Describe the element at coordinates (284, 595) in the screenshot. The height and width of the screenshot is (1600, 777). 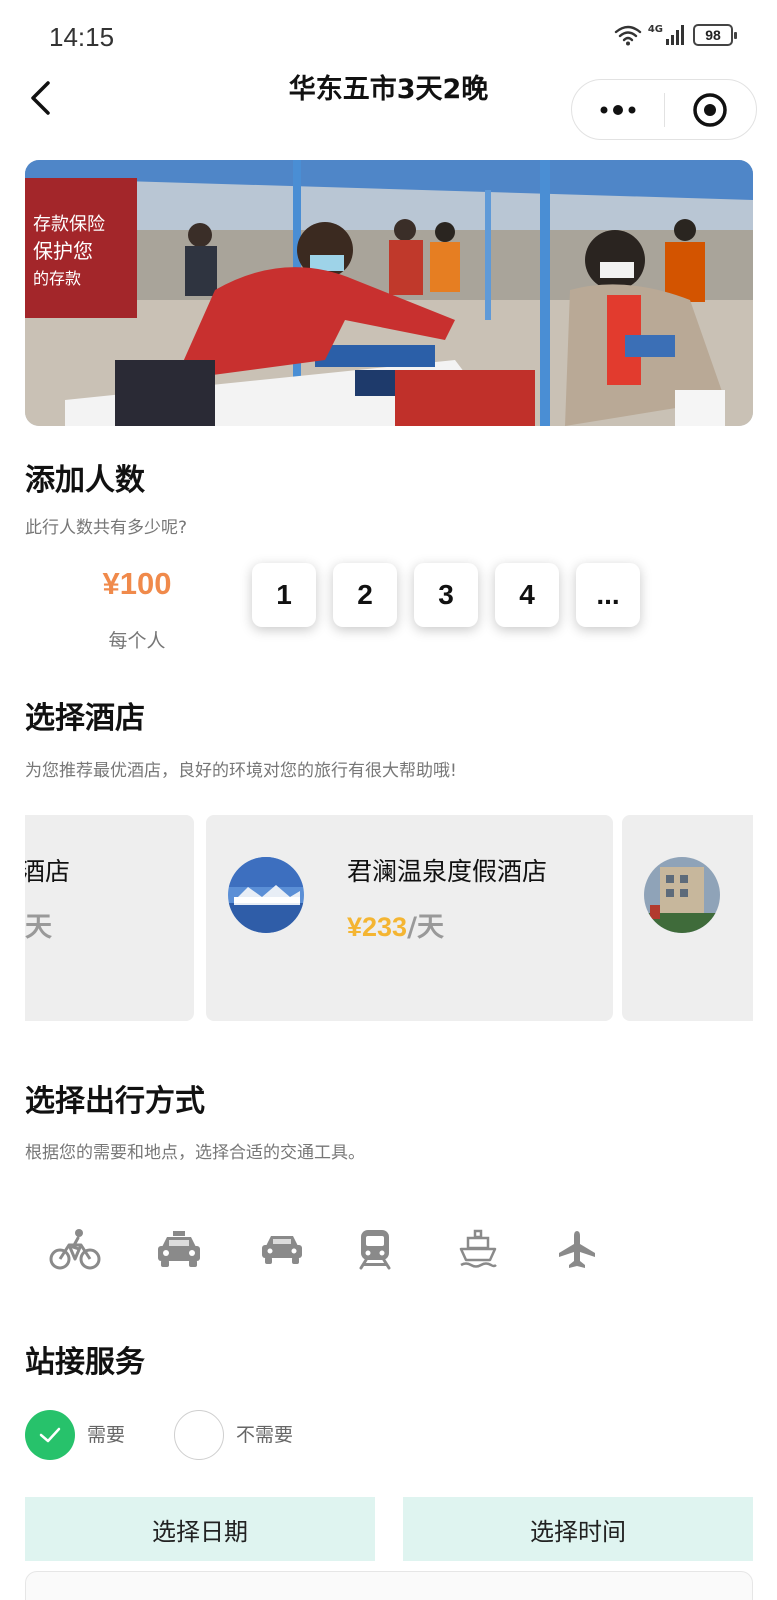
I see `people-count-option: 1` at that location.